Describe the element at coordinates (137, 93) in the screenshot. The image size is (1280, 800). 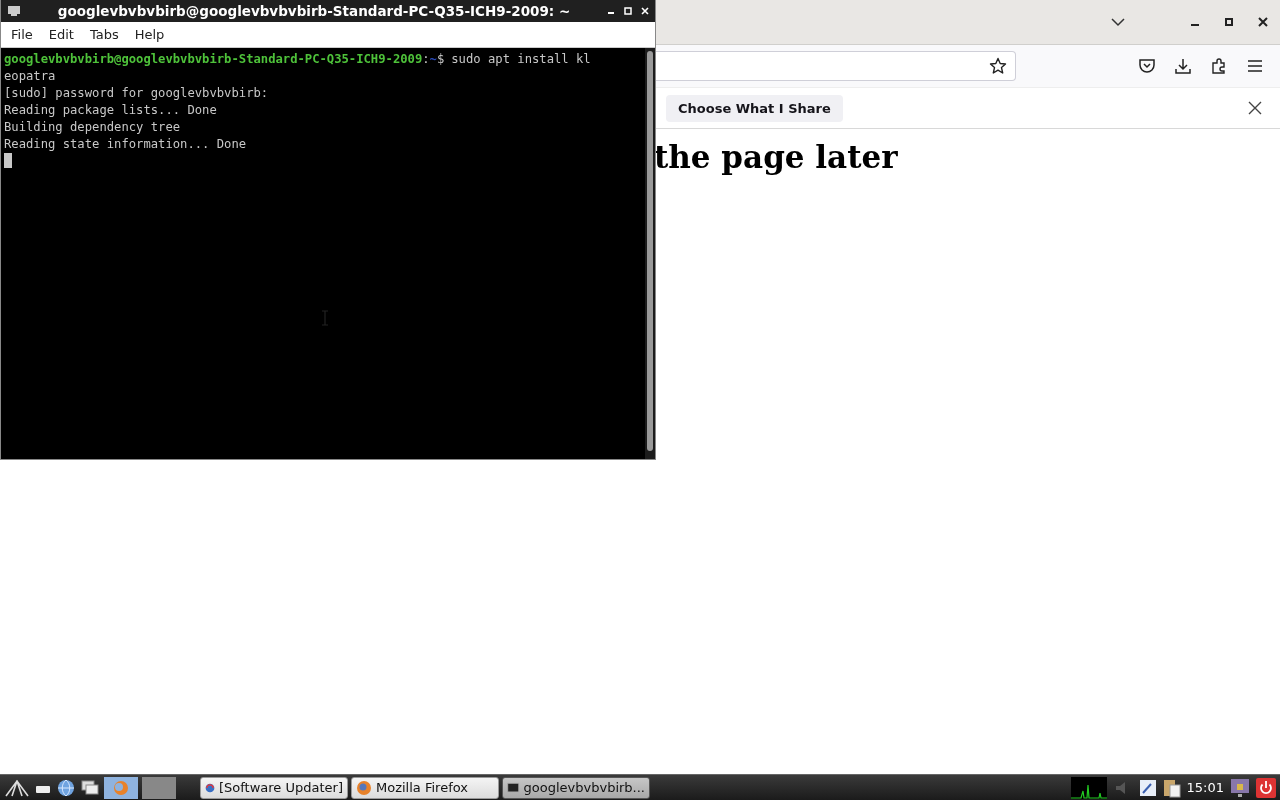
I see `output-line: [sudo] password for googlevbvbvbirb:` at that location.